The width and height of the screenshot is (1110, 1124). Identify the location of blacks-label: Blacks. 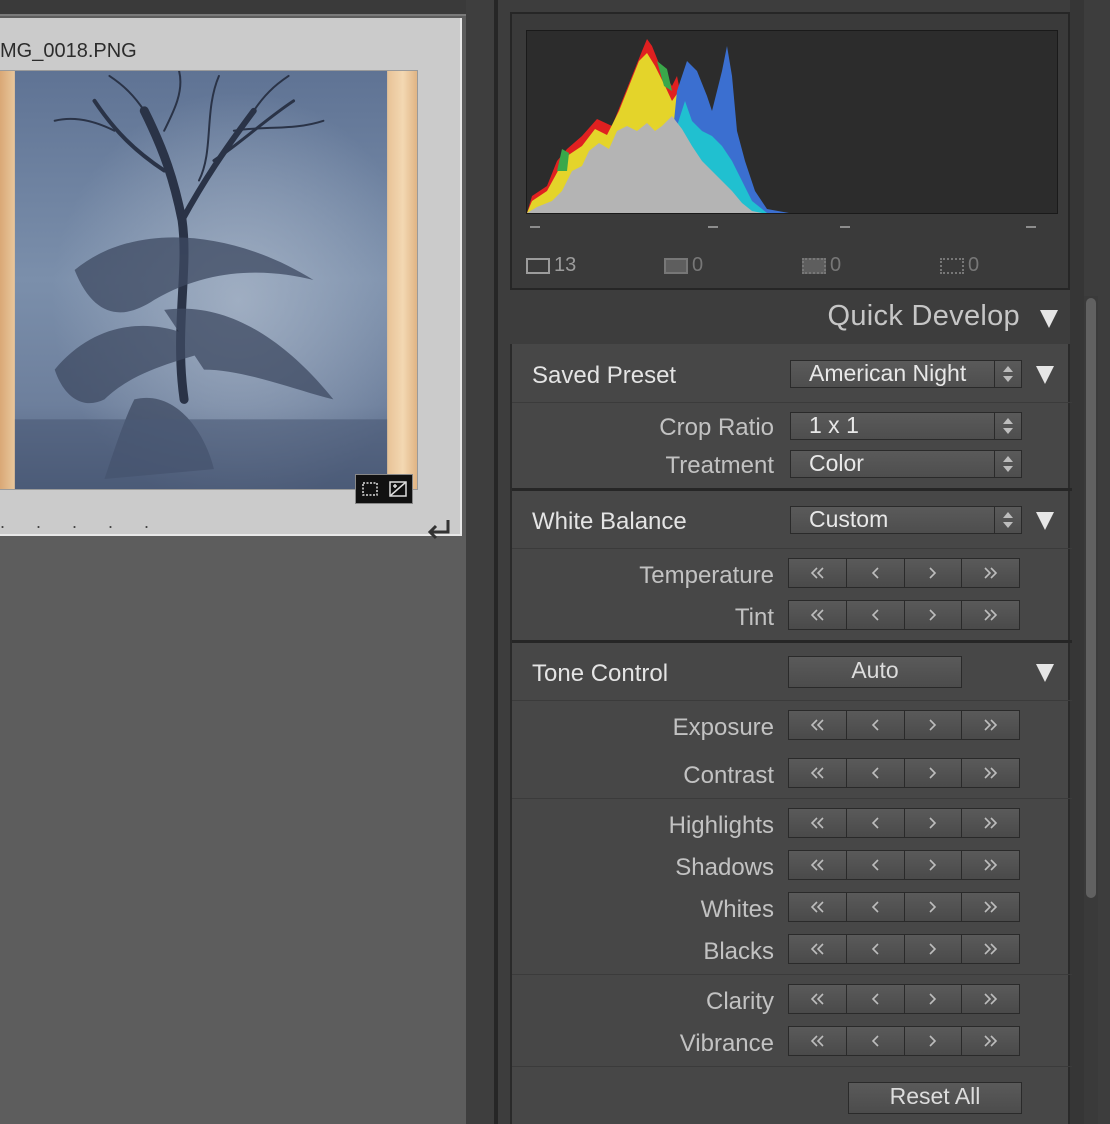
(738, 951).